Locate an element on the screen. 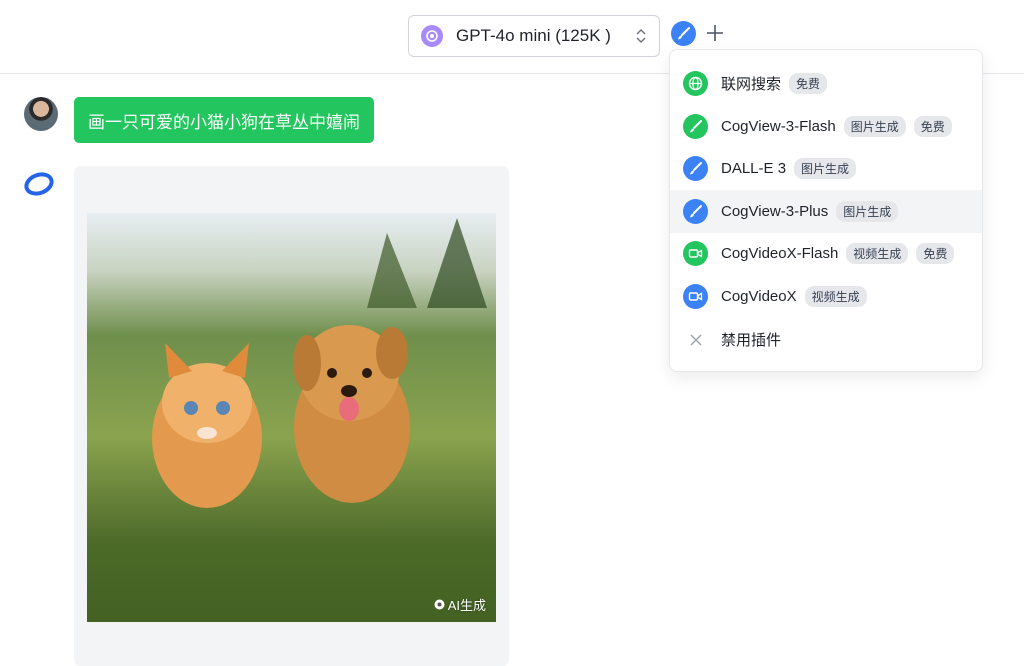 This screenshot has width=1024, height=666. globe-icon is located at coordinates (695, 83).